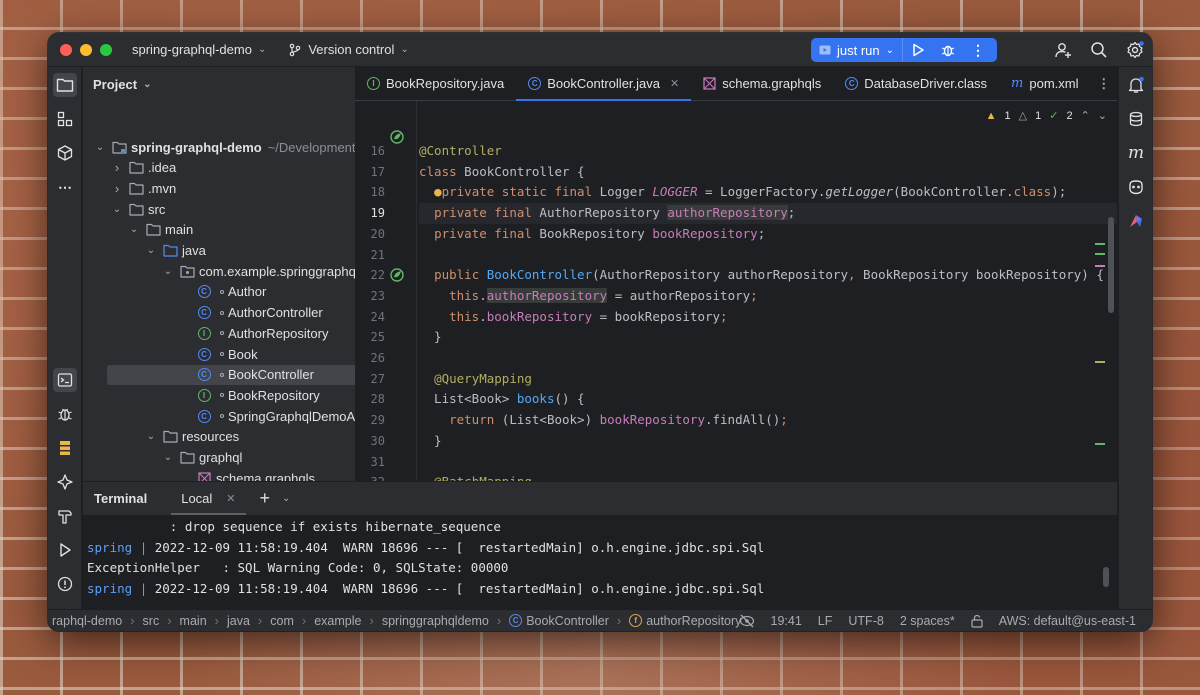  I want to click on breadcrumb-item: java, so click(238, 621).